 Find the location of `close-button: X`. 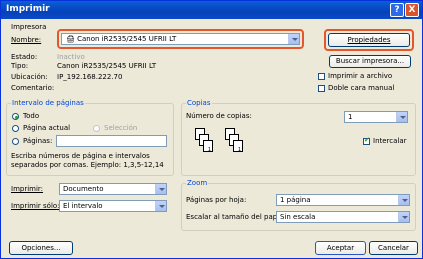

close-button: X is located at coordinates (412, 10).